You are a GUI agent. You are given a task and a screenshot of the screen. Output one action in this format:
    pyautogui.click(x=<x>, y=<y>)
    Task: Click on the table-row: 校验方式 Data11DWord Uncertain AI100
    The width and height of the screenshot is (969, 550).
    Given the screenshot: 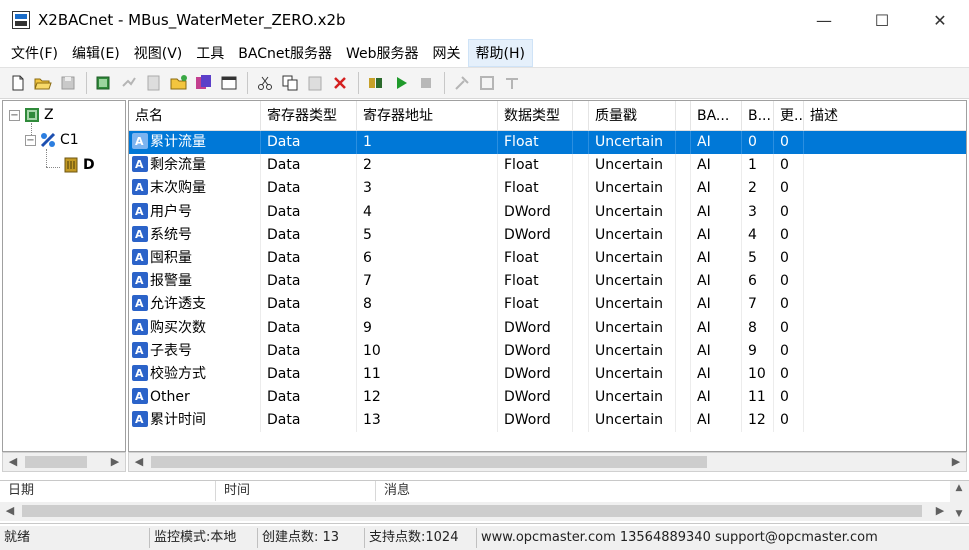 What is the action you would take?
    pyautogui.click(x=547, y=374)
    